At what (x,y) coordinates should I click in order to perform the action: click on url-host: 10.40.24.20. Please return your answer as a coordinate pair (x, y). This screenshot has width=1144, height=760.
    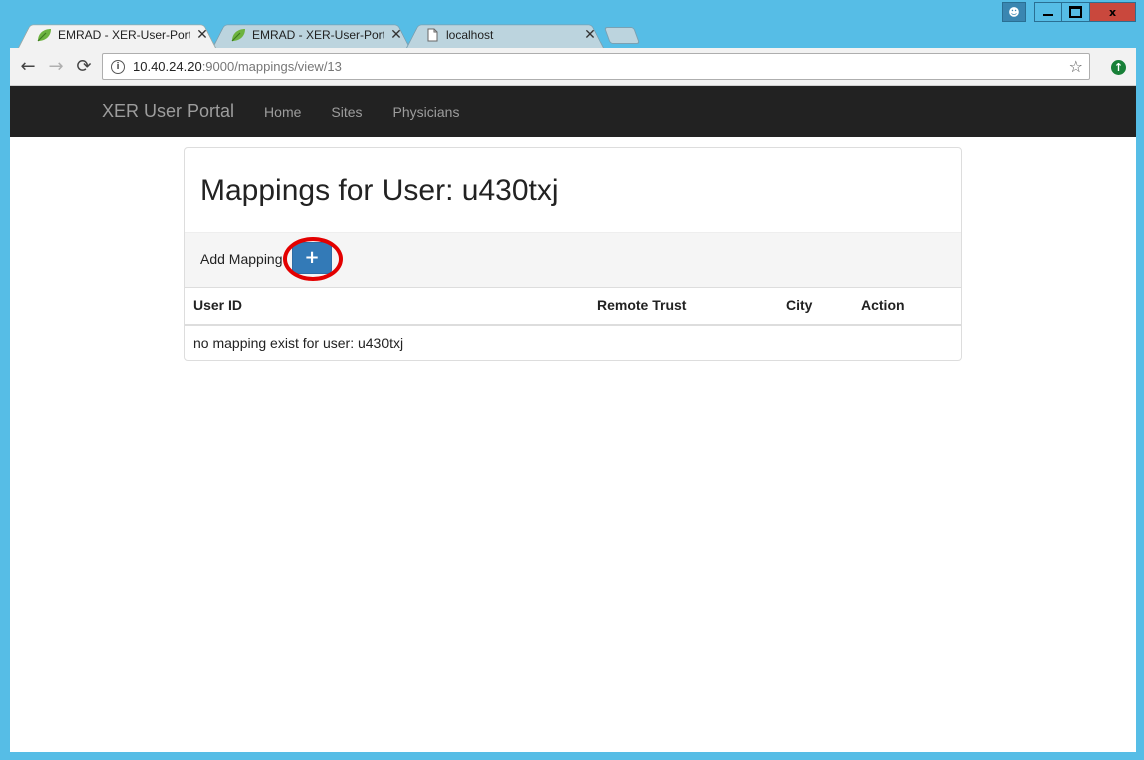
    Looking at the image, I should click on (167, 66).